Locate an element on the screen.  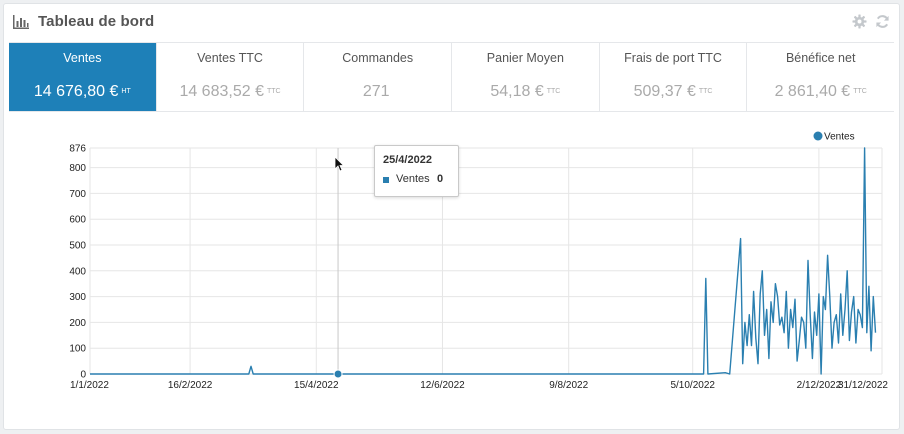
x-tick-label: 16/2/2022 is located at coordinates (190, 385).